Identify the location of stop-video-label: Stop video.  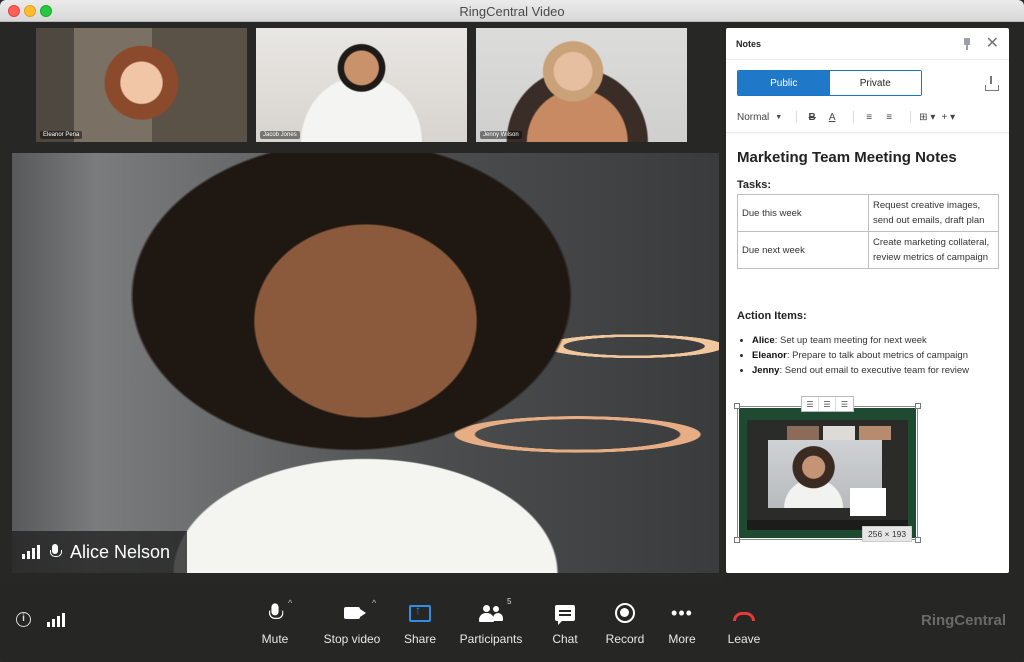
(352, 639).